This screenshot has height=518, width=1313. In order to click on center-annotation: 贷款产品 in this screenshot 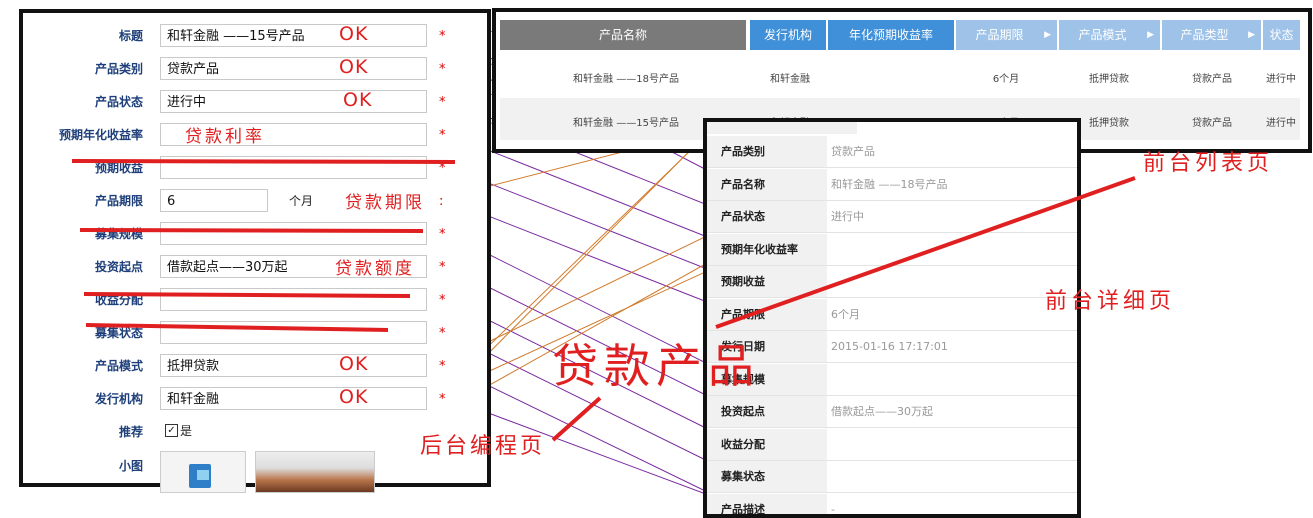, I will do `click(656, 363)`.